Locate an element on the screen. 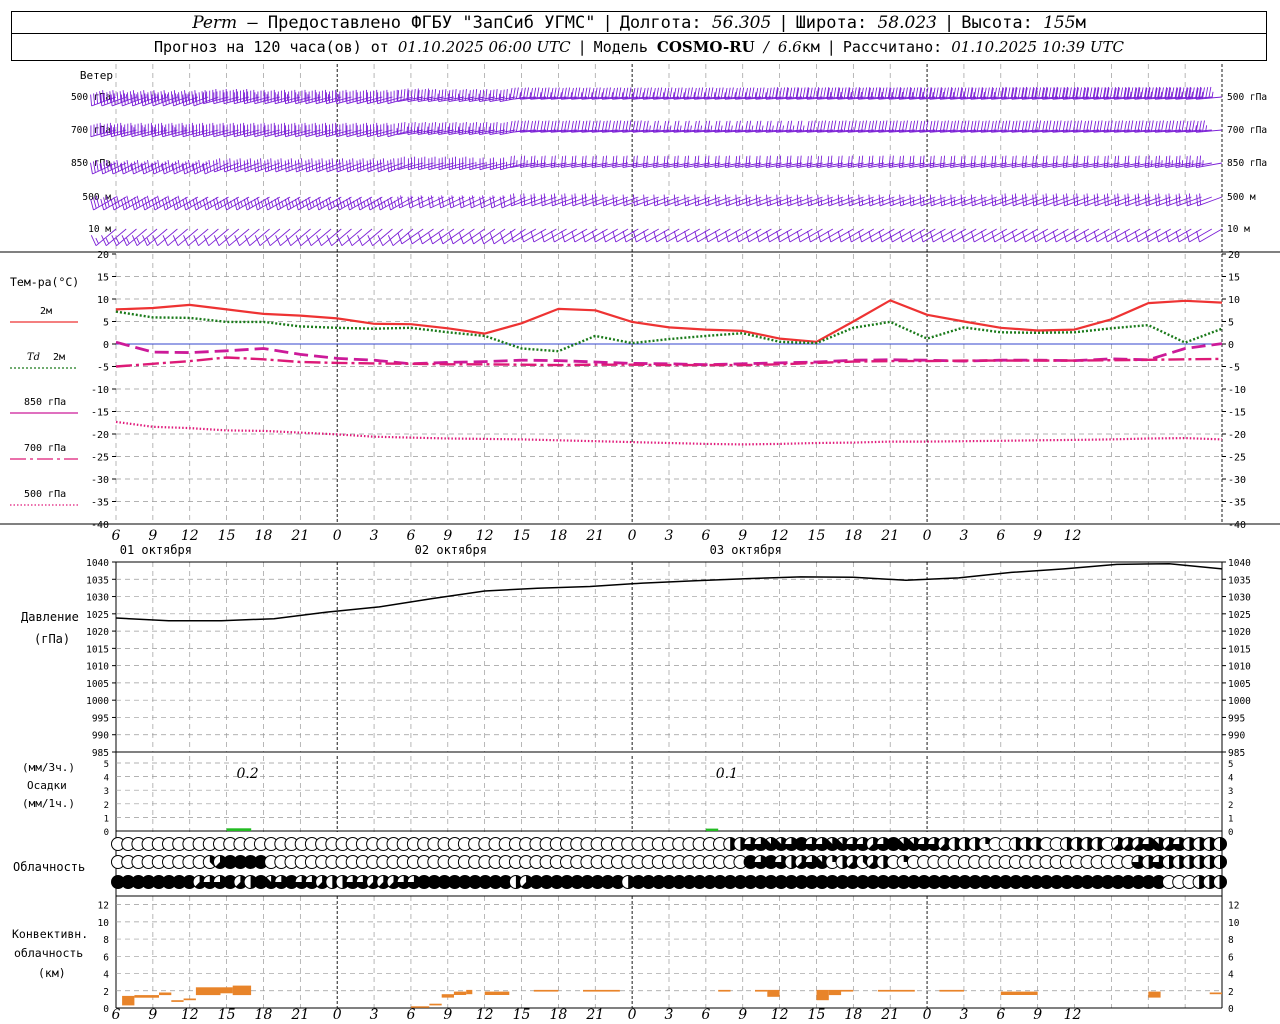  x-tick-label: 6 is located at coordinates (705, 536).